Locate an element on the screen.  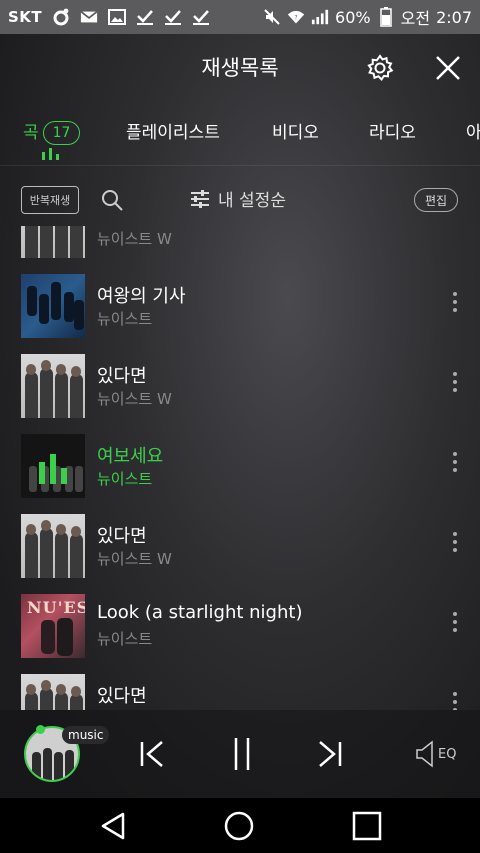
status-bar: SKT ? 60% 오전 2:07 is located at coordinates (240, 17).